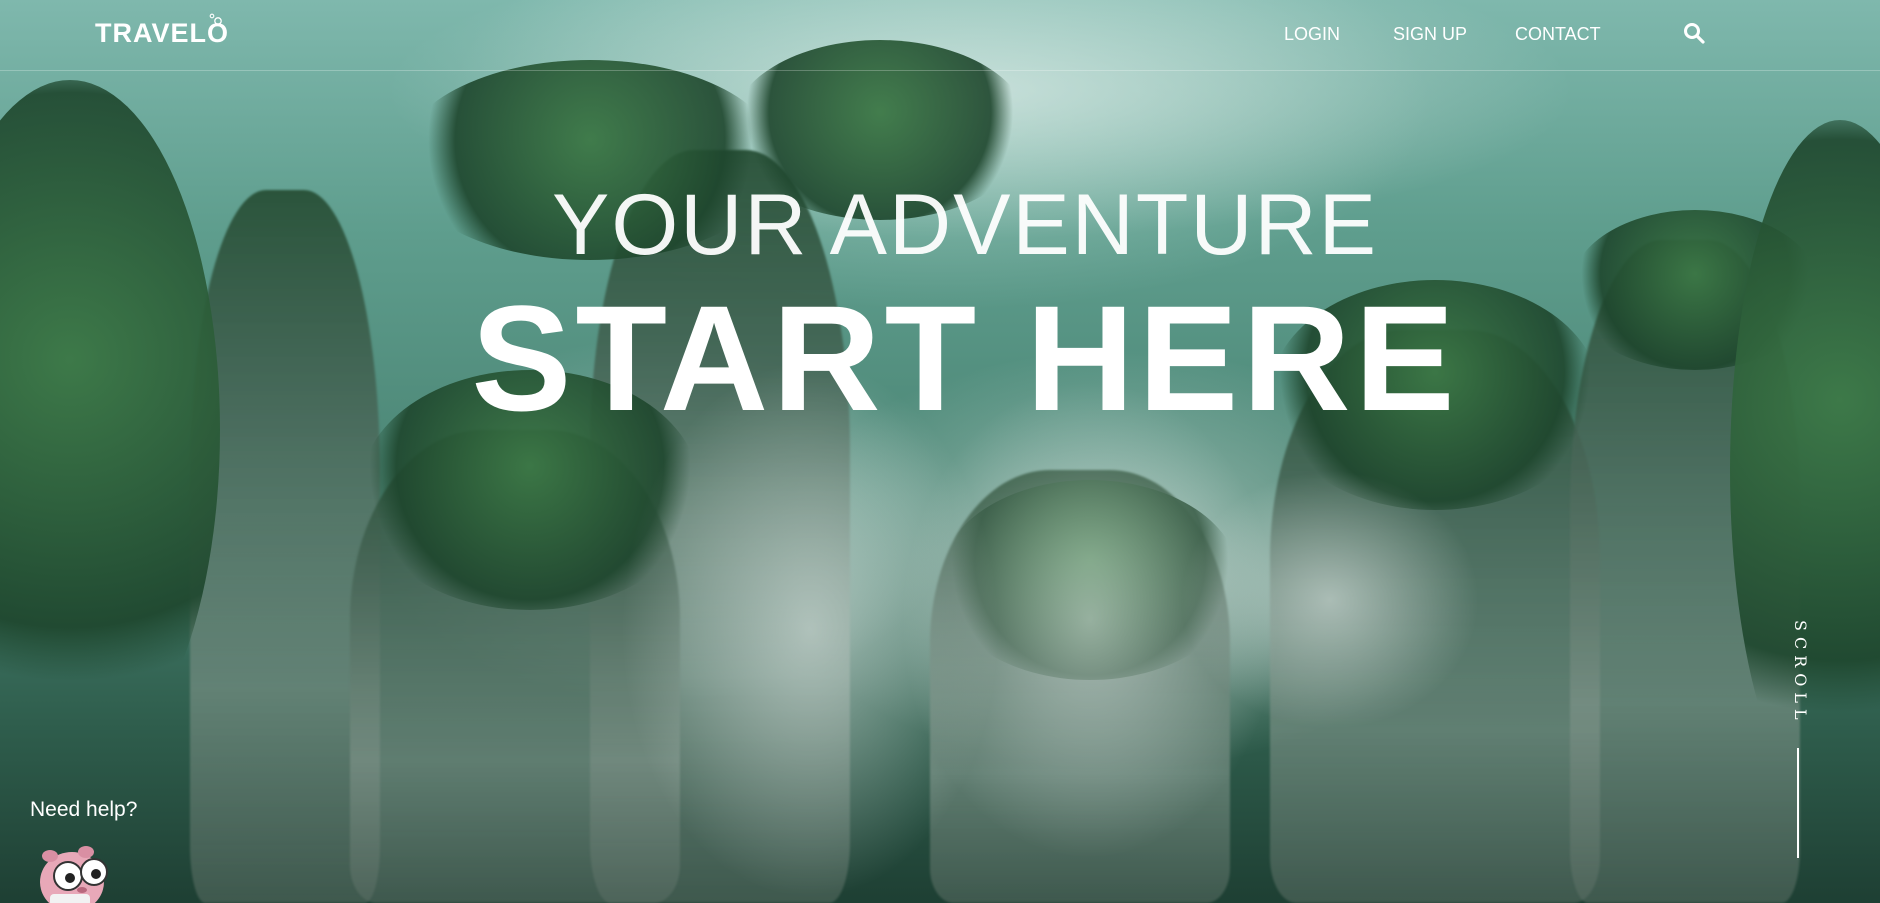 The width and height of the screenshot is (1880, 903). Describe the element at coordinates (965, 358) in the screenshot. I see `hero-headline: START HERE` at that location.